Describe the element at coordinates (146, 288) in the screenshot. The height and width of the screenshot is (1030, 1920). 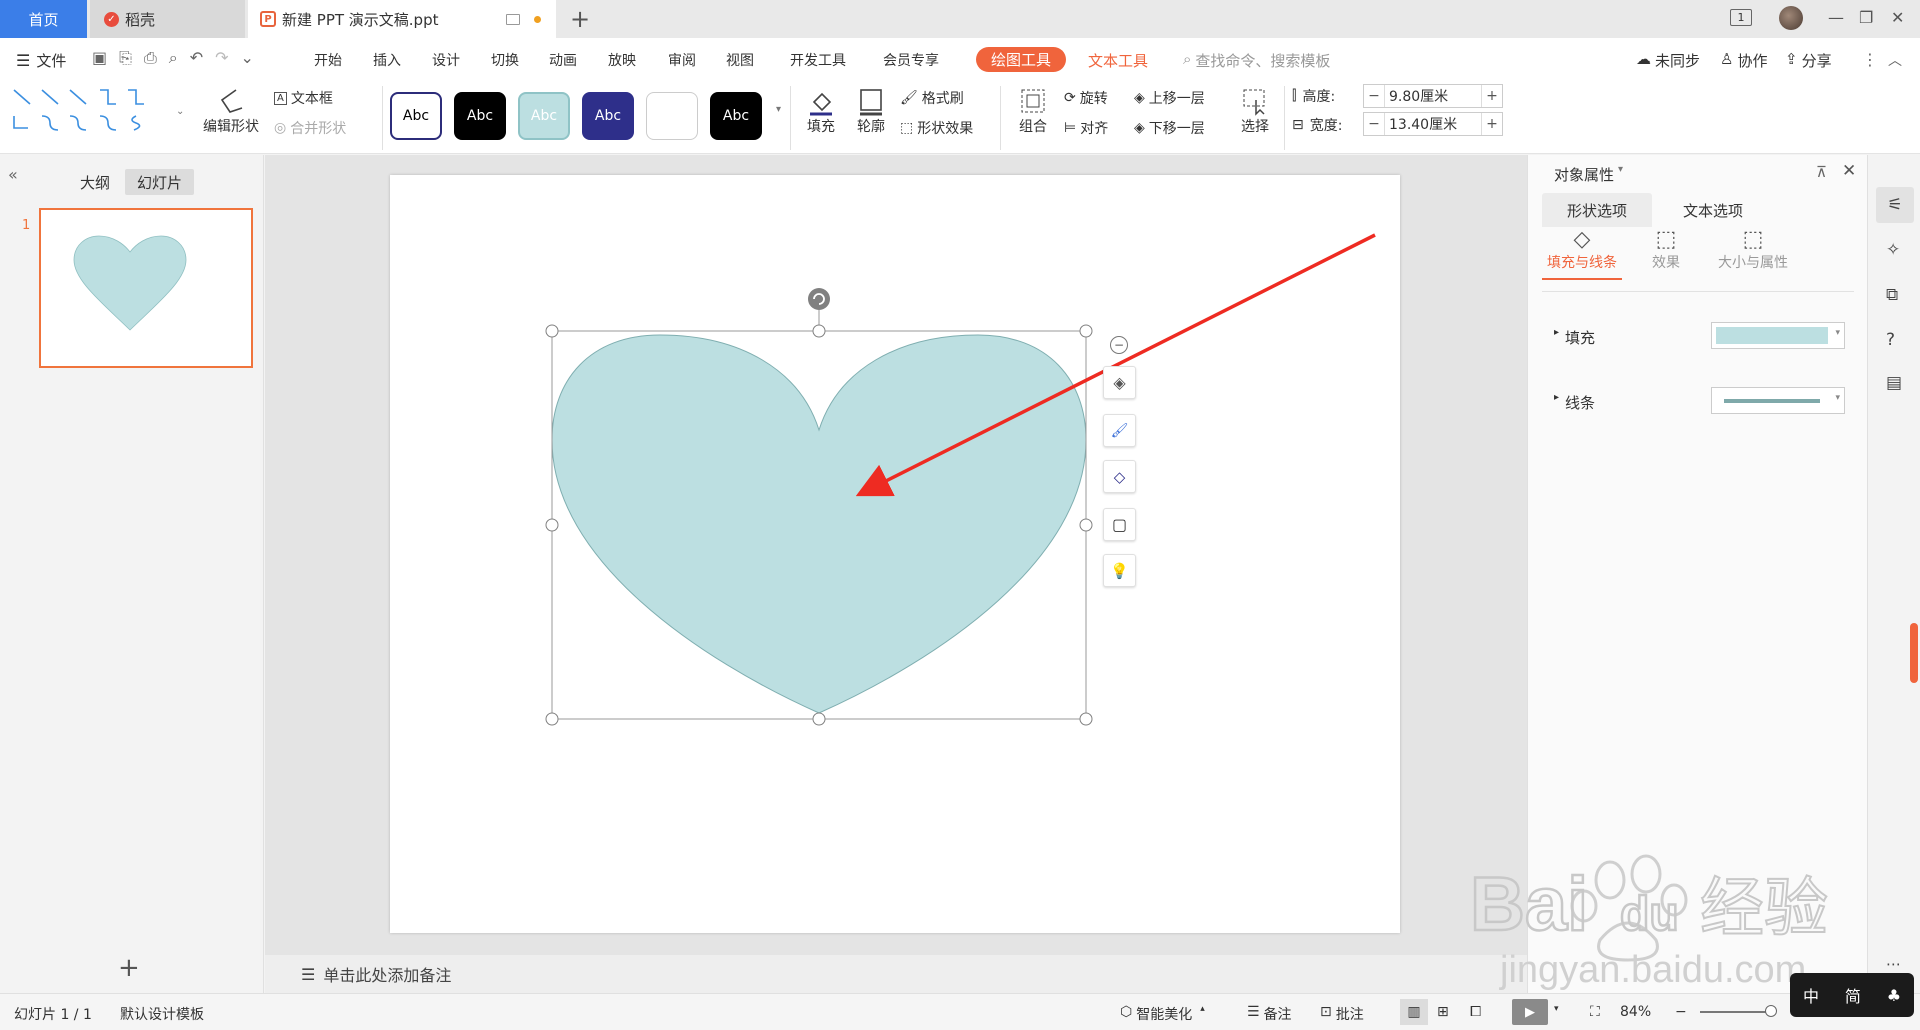
I see `slide-thumbnail` at that location.